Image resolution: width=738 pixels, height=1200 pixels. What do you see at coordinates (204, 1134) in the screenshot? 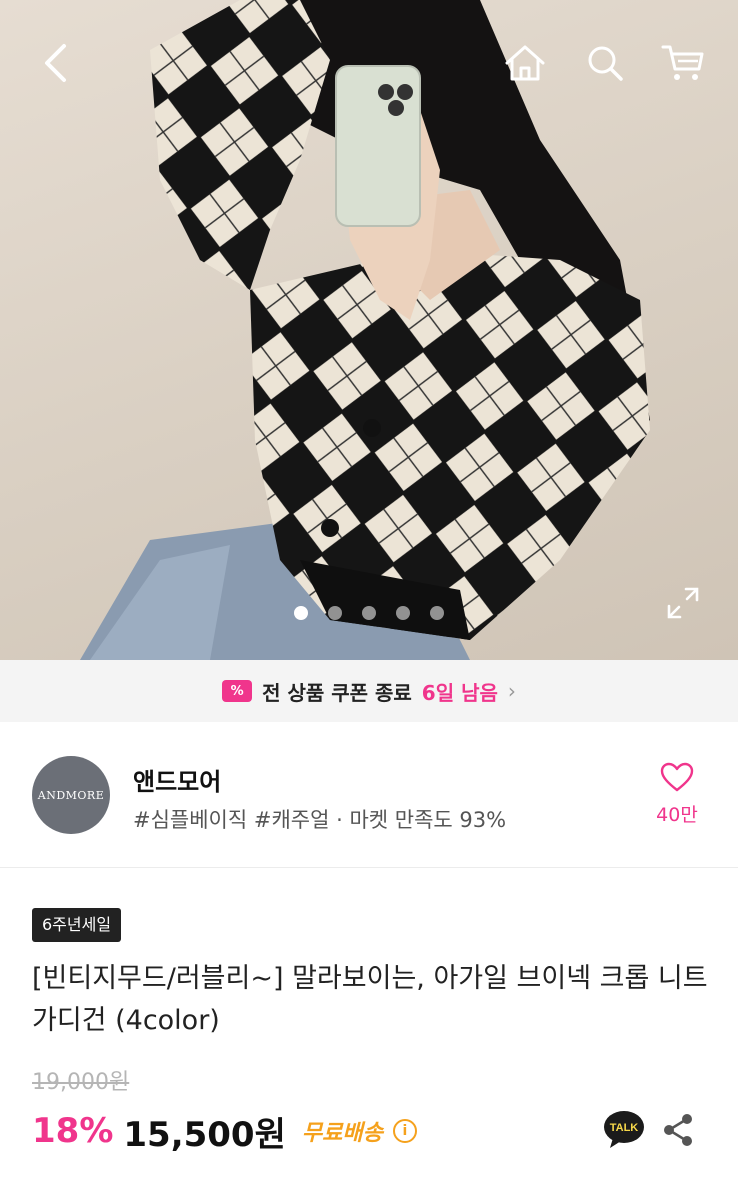
I see `sale-price: 15,500원` at bounding box center [204, 1134].